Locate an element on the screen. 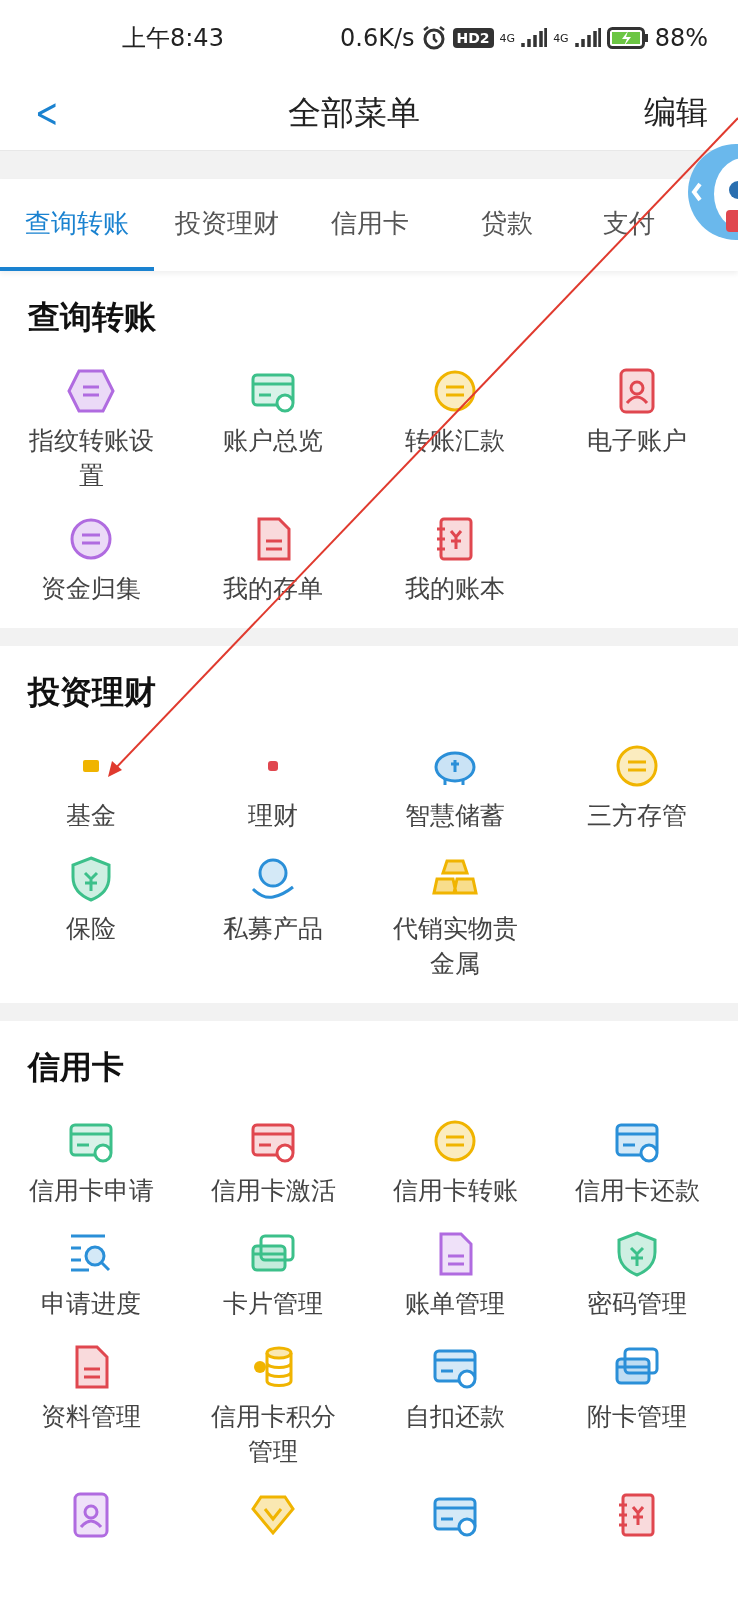 This screenshot has height=1600, width=738. menu-item: 指纹转账设置 is located at coordinates (91, 458).